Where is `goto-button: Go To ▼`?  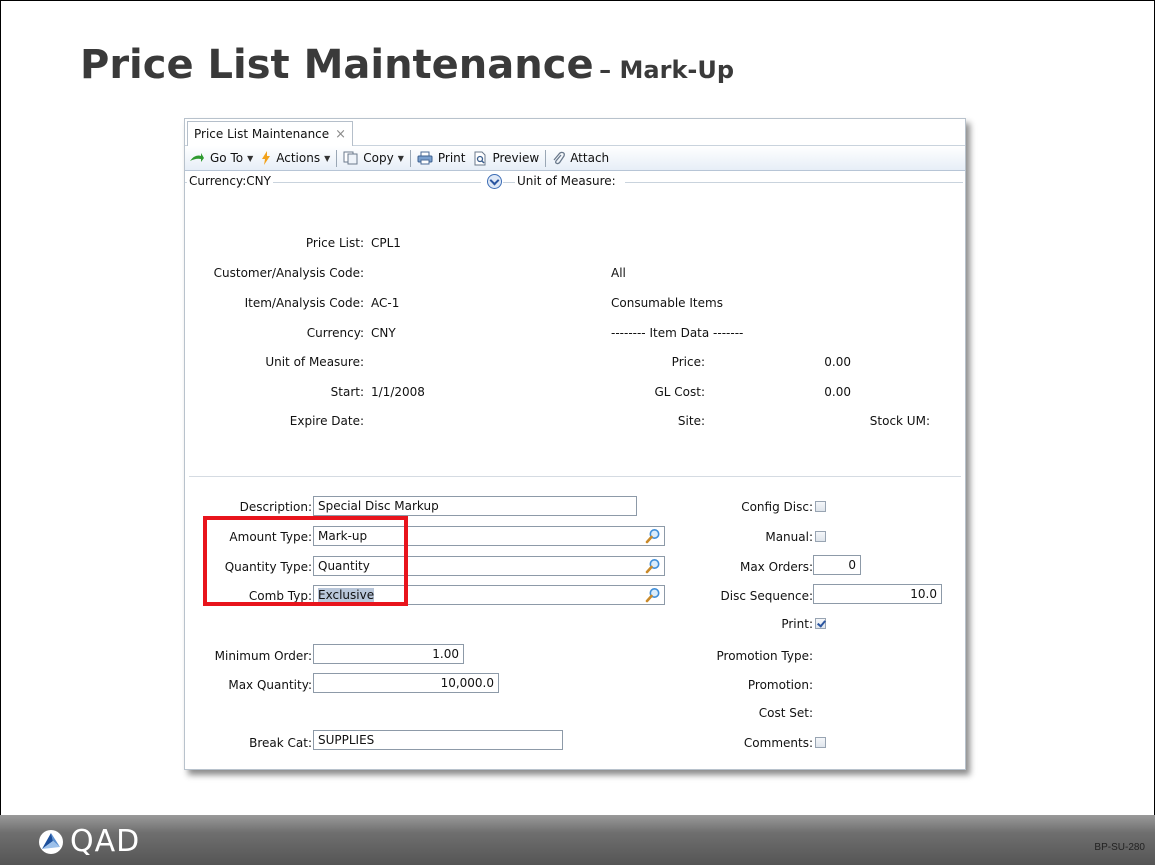 goto-button: Go To ▼ is located at coordinates (221, 158).